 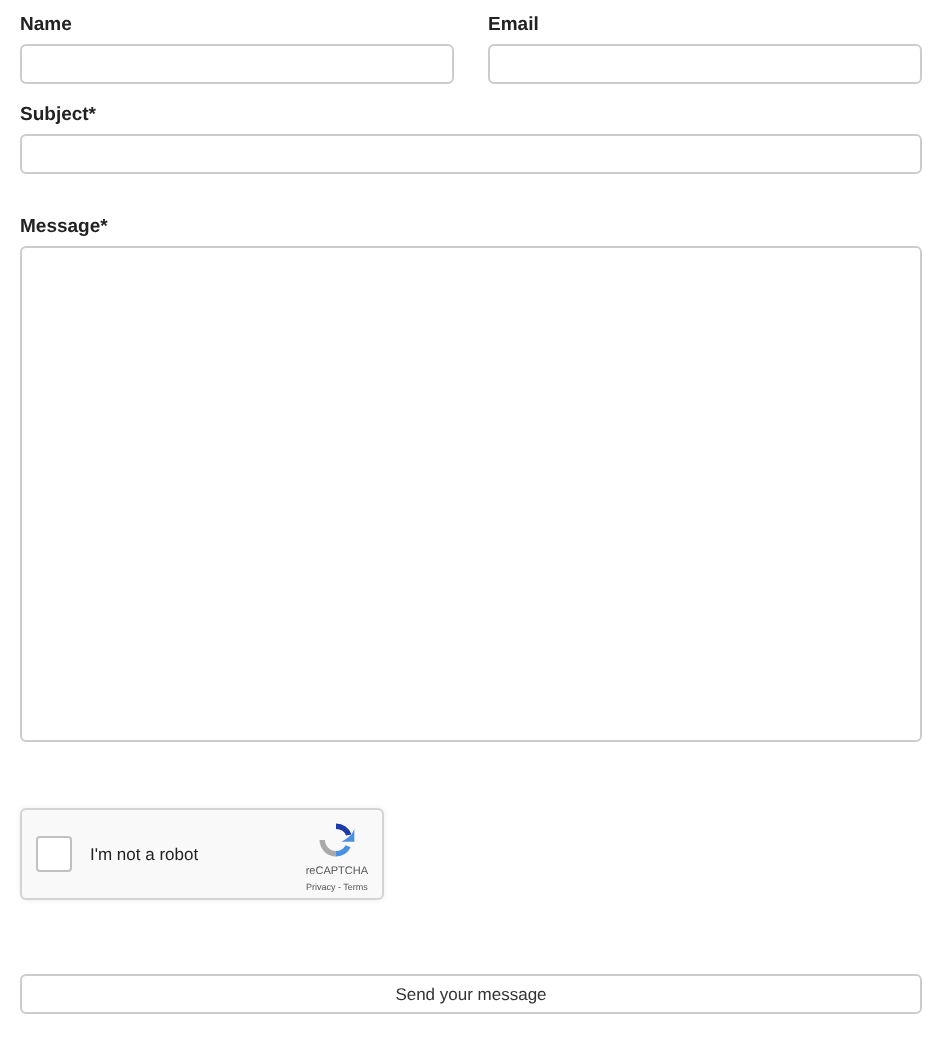 What do you see at coordinates (47, 26) in the screenshot?
I see `field-label: Name` at bounding box center [47, 26].